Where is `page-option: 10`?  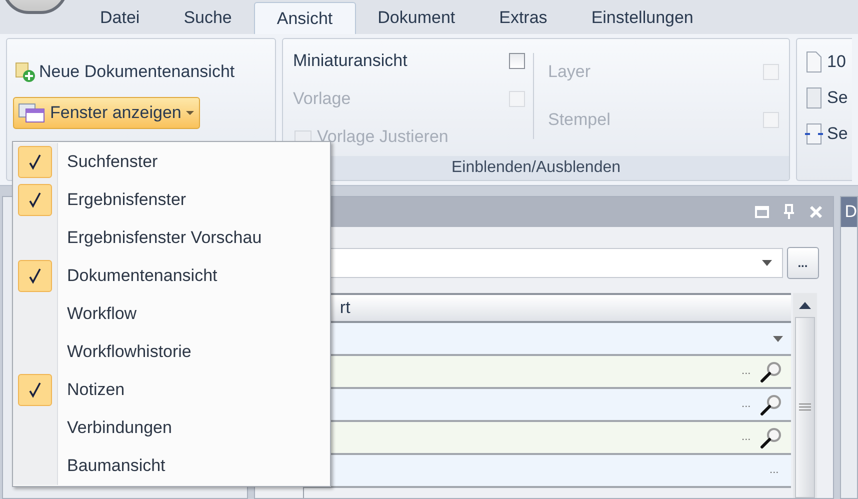 page-option: 10 is located at coordinates (828, 62).